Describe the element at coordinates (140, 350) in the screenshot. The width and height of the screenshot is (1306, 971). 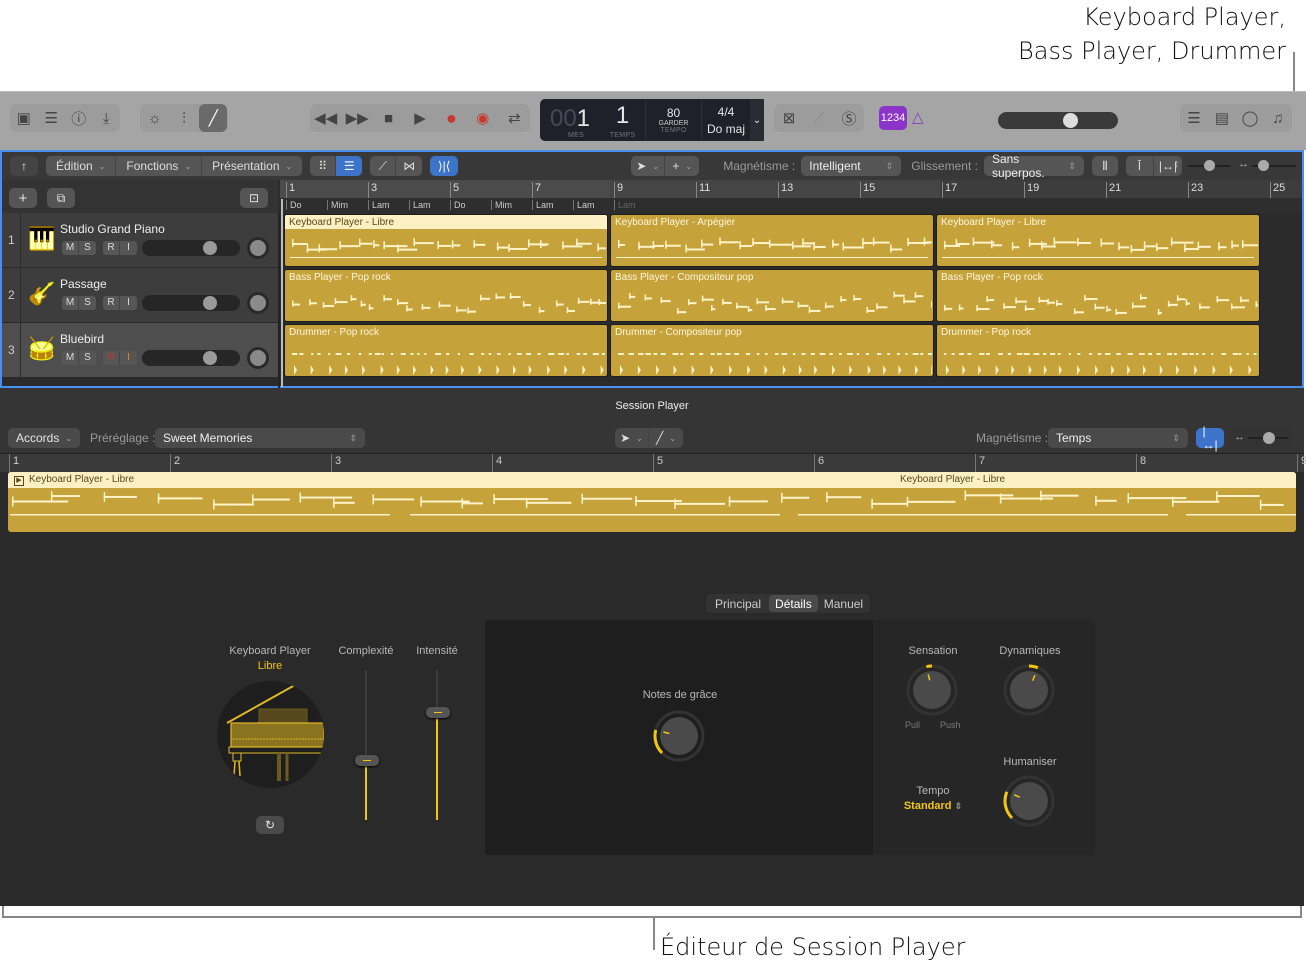
I see `track-header: 3 🥁 Bluebird M S R I` at that location.